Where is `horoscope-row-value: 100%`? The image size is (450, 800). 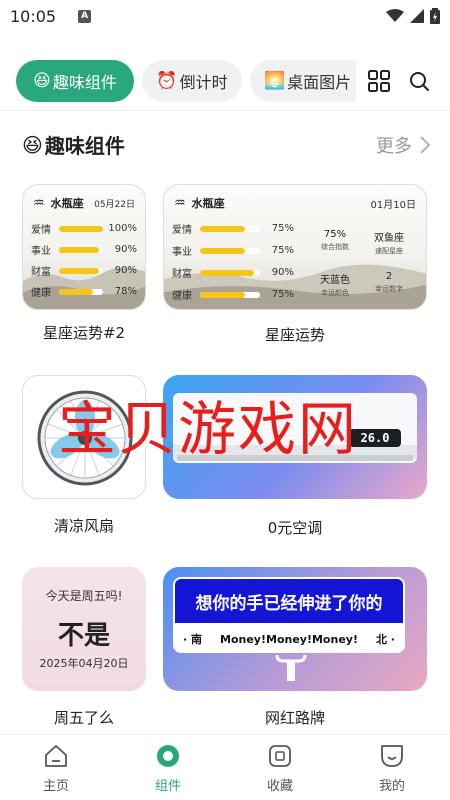 horoscope-row-value: 100% is located at coordinates (122, 228).